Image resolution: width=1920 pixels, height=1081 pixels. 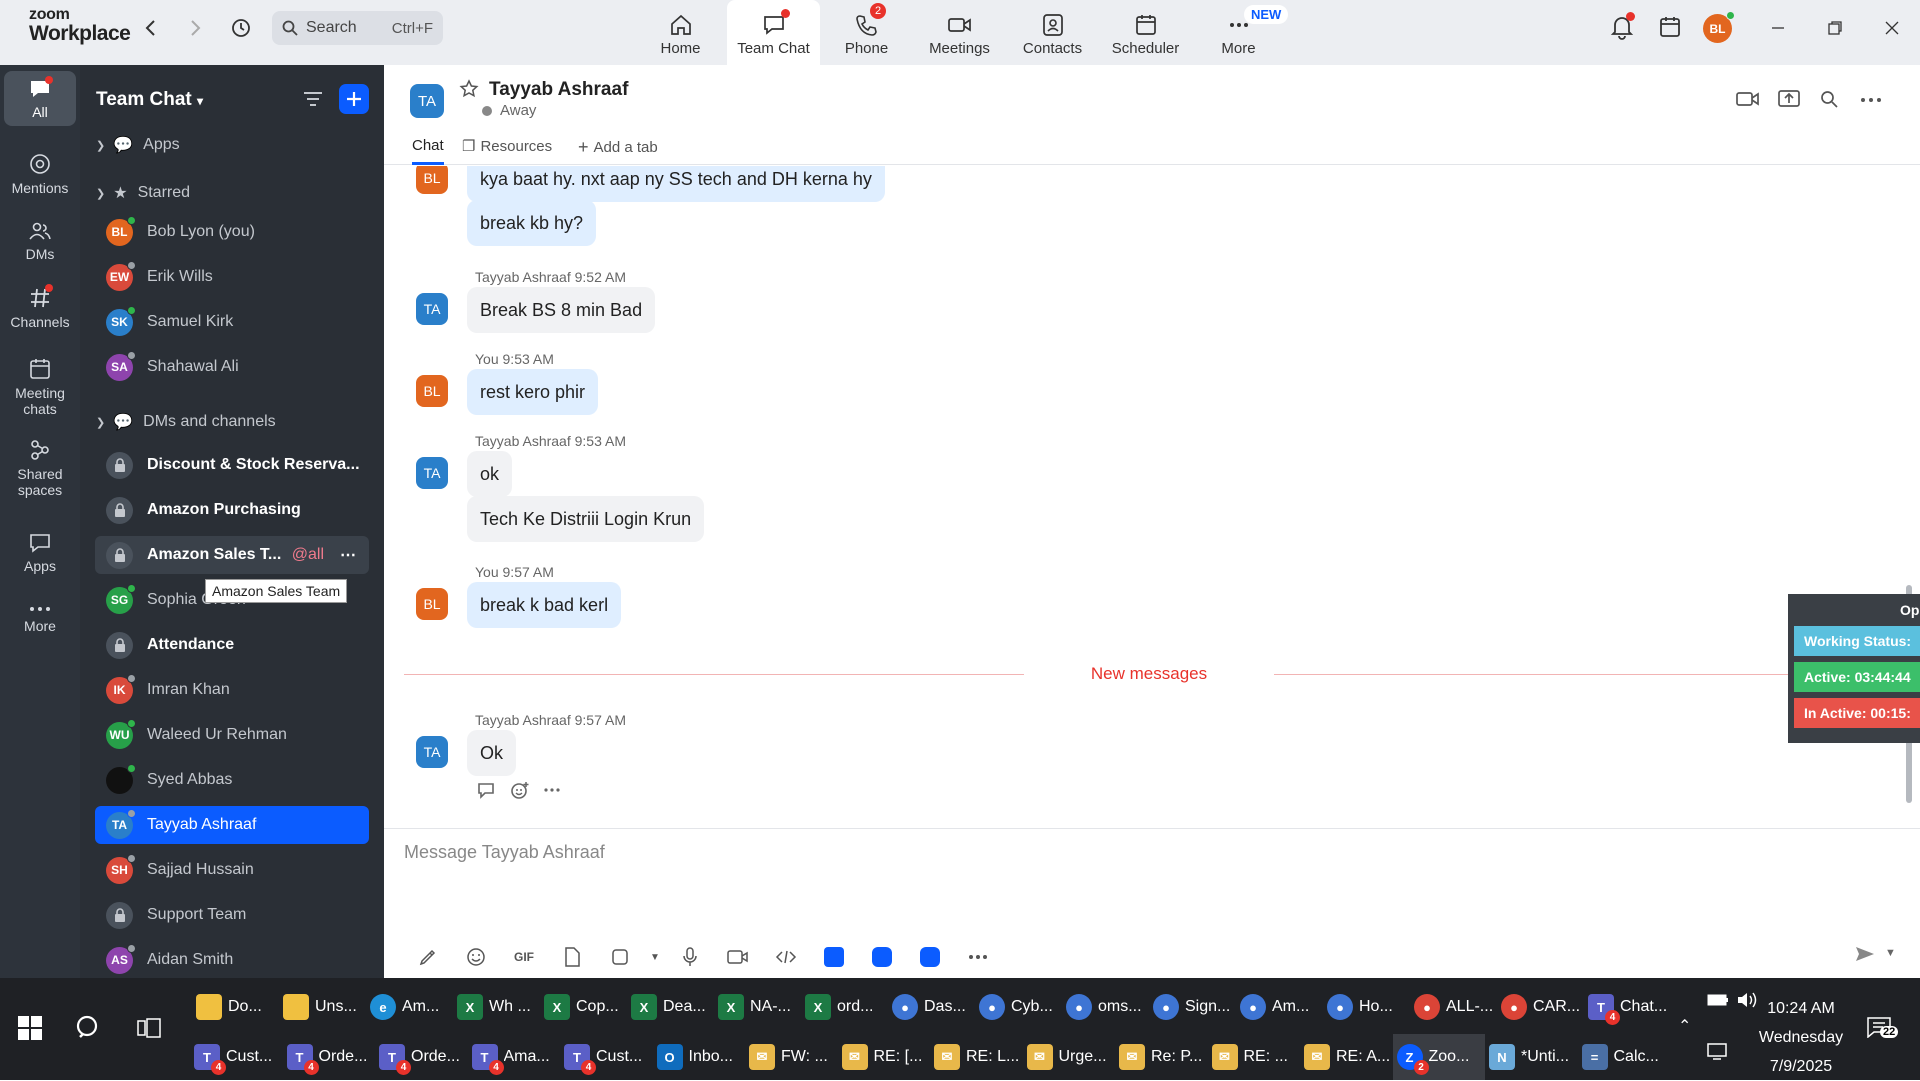 I want to click on notifications-bell-icon, so click(x=1622, y=26).